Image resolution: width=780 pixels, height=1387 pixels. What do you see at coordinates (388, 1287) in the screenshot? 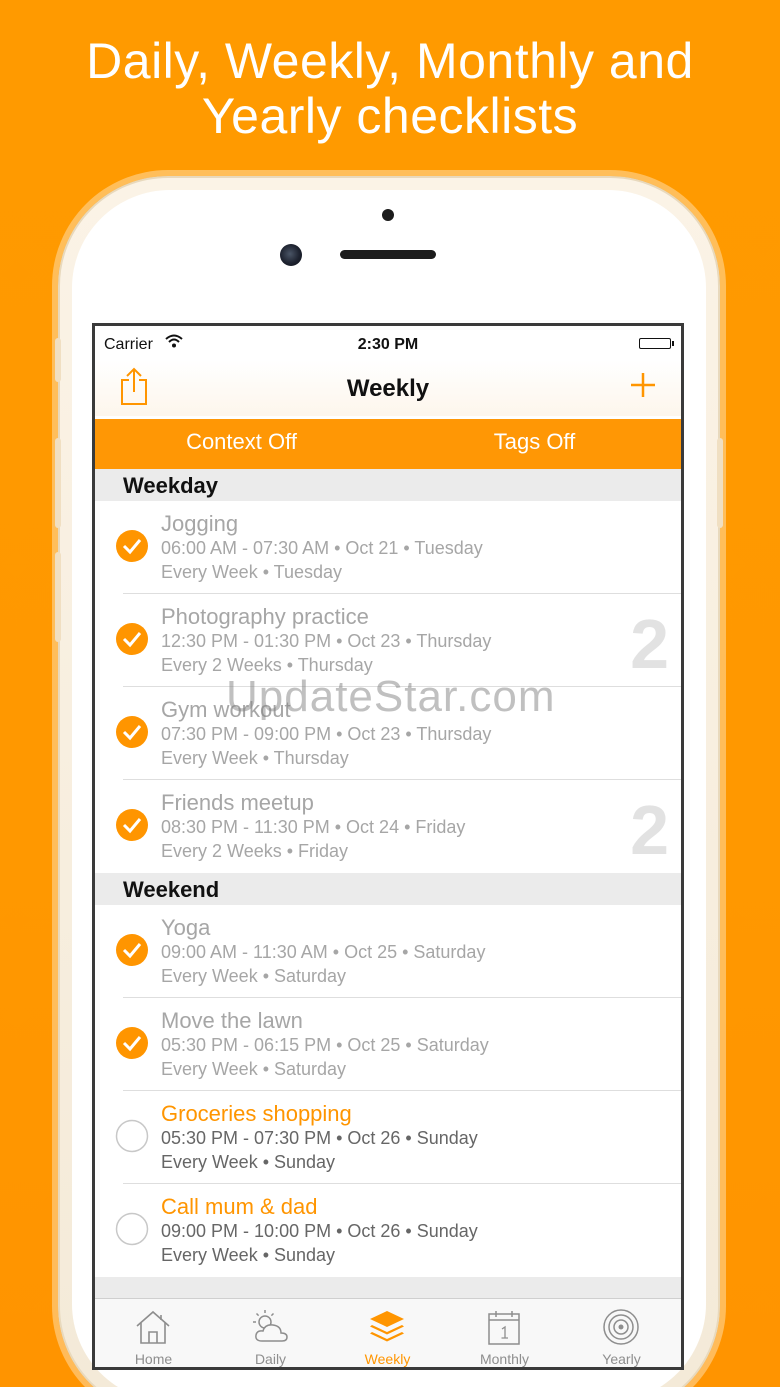
I see `section-footer` at bounding box center [388, 1287].